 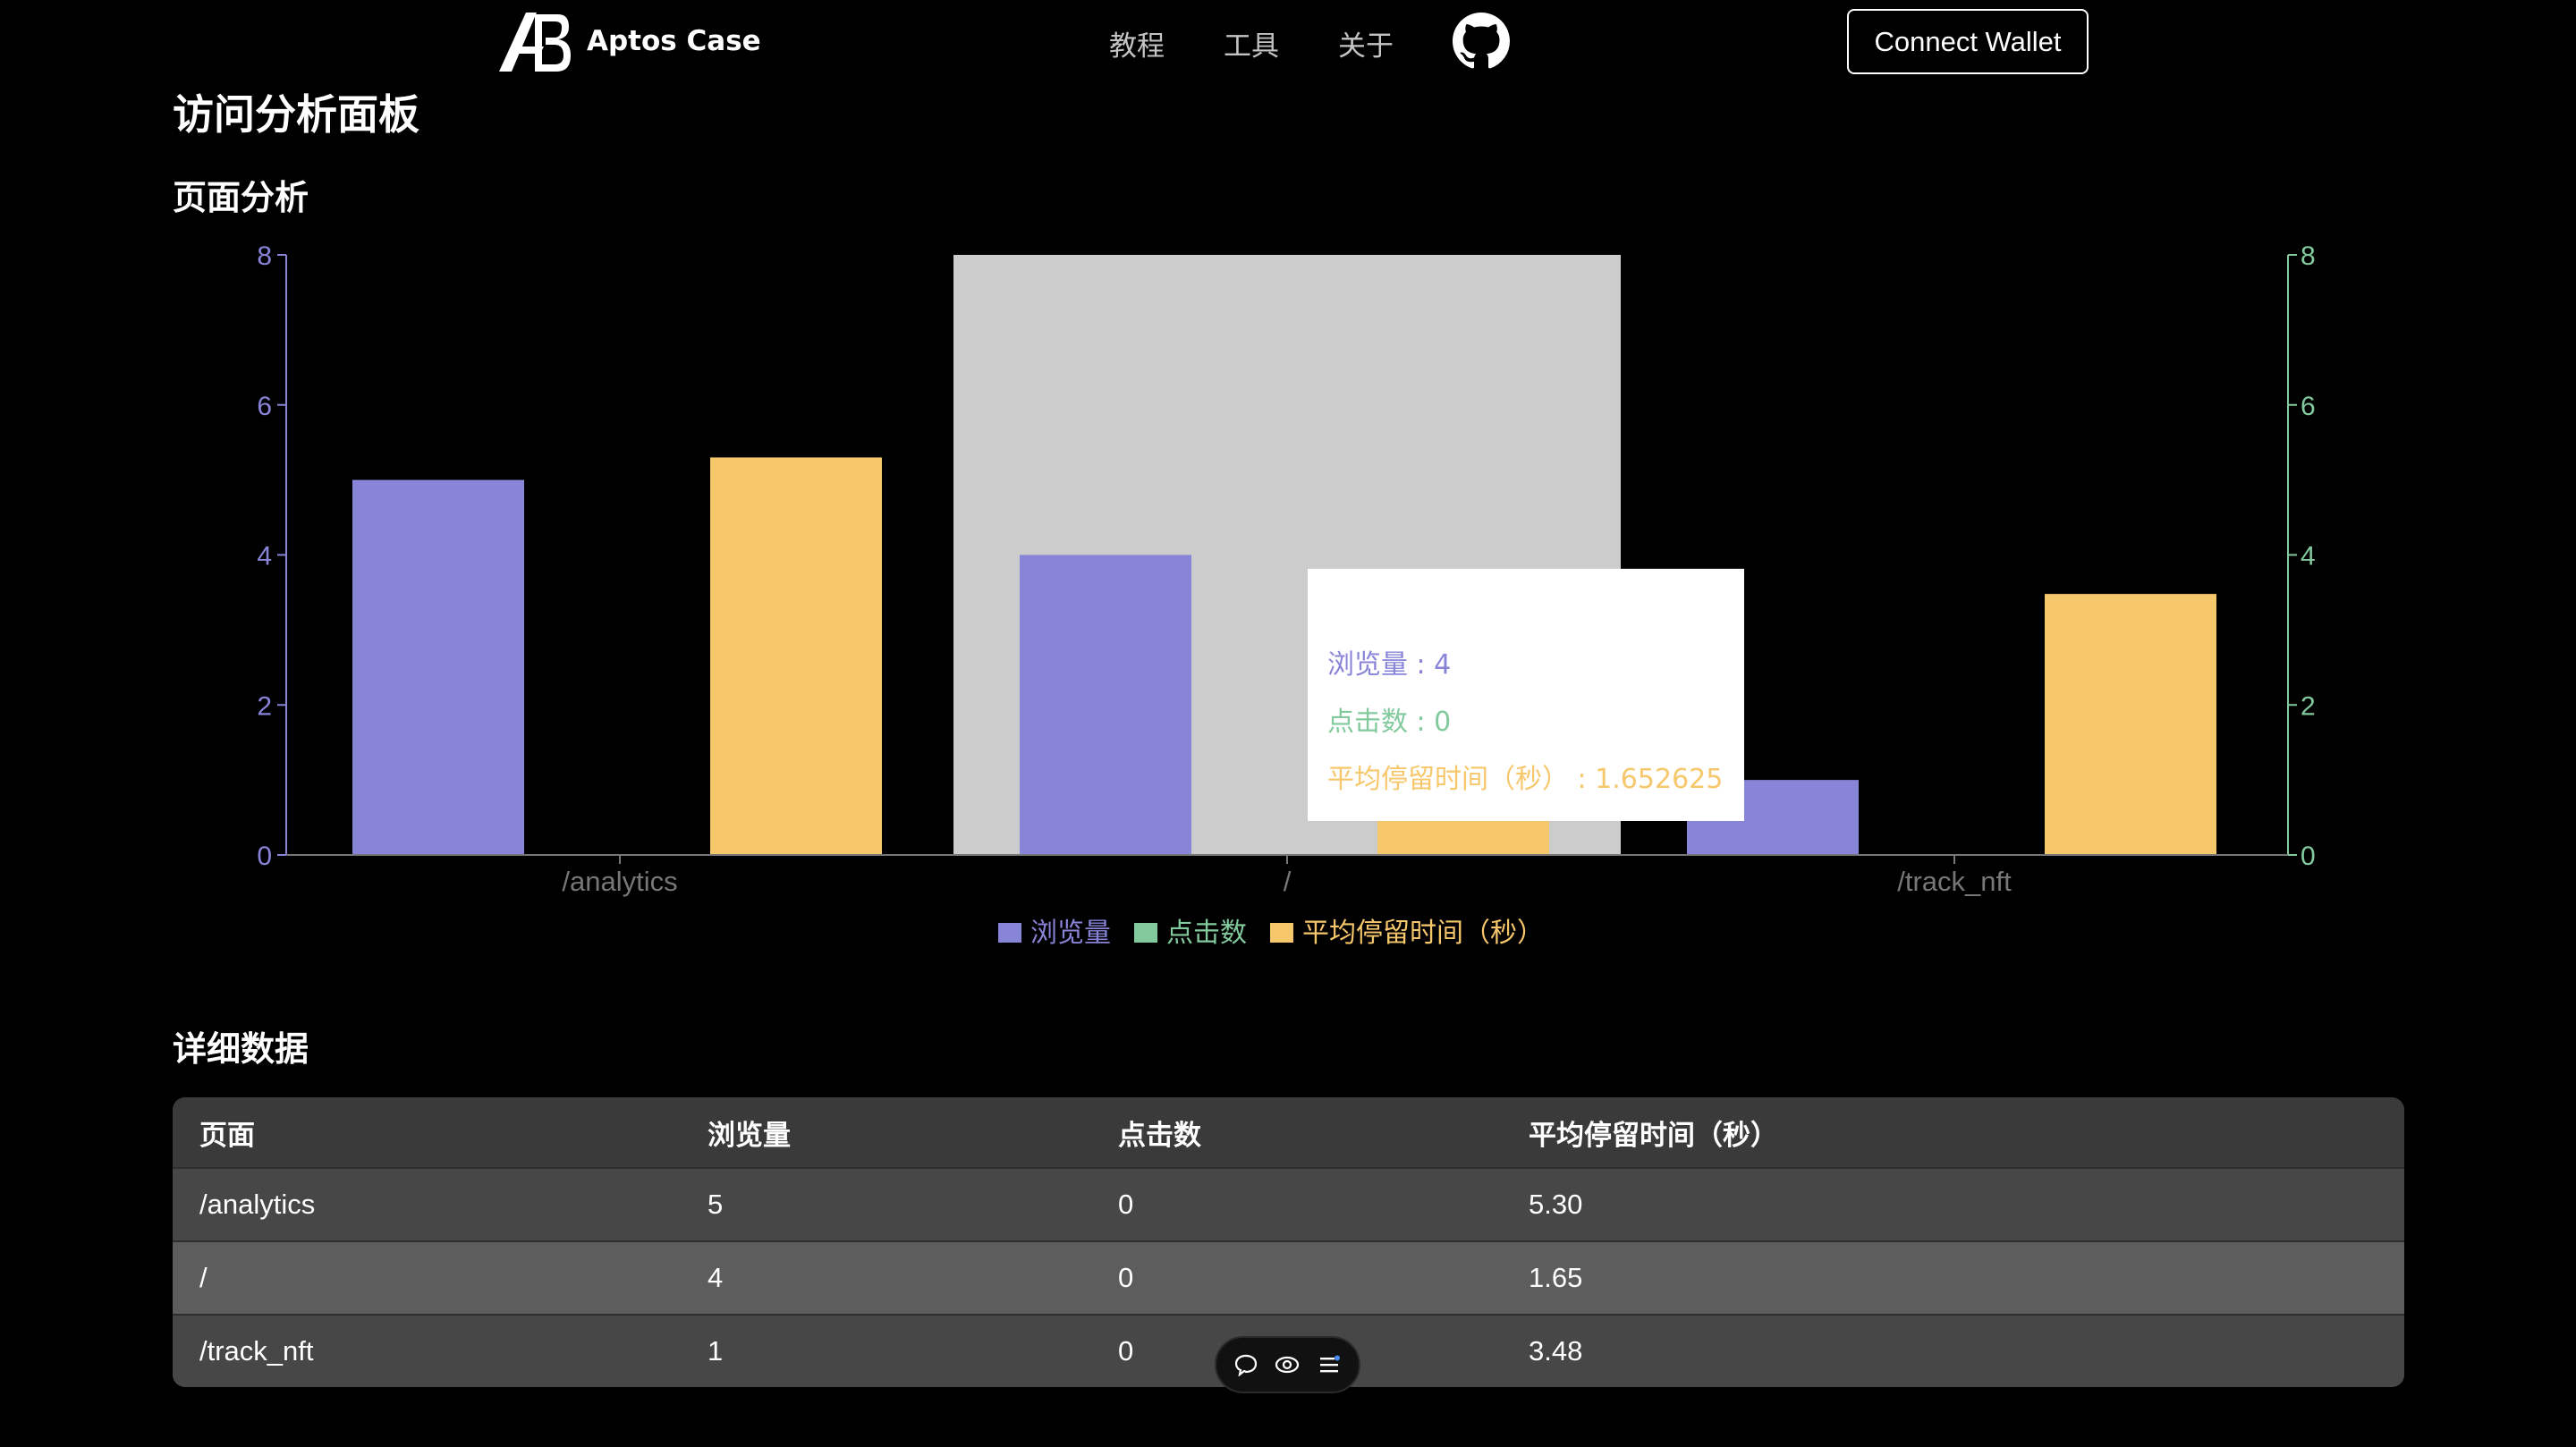 What do you see at coordinates (1288, 1277) in the screenshot?
I see `table-row: / 4 0 1.65` at bounding box center [1288, 1277].